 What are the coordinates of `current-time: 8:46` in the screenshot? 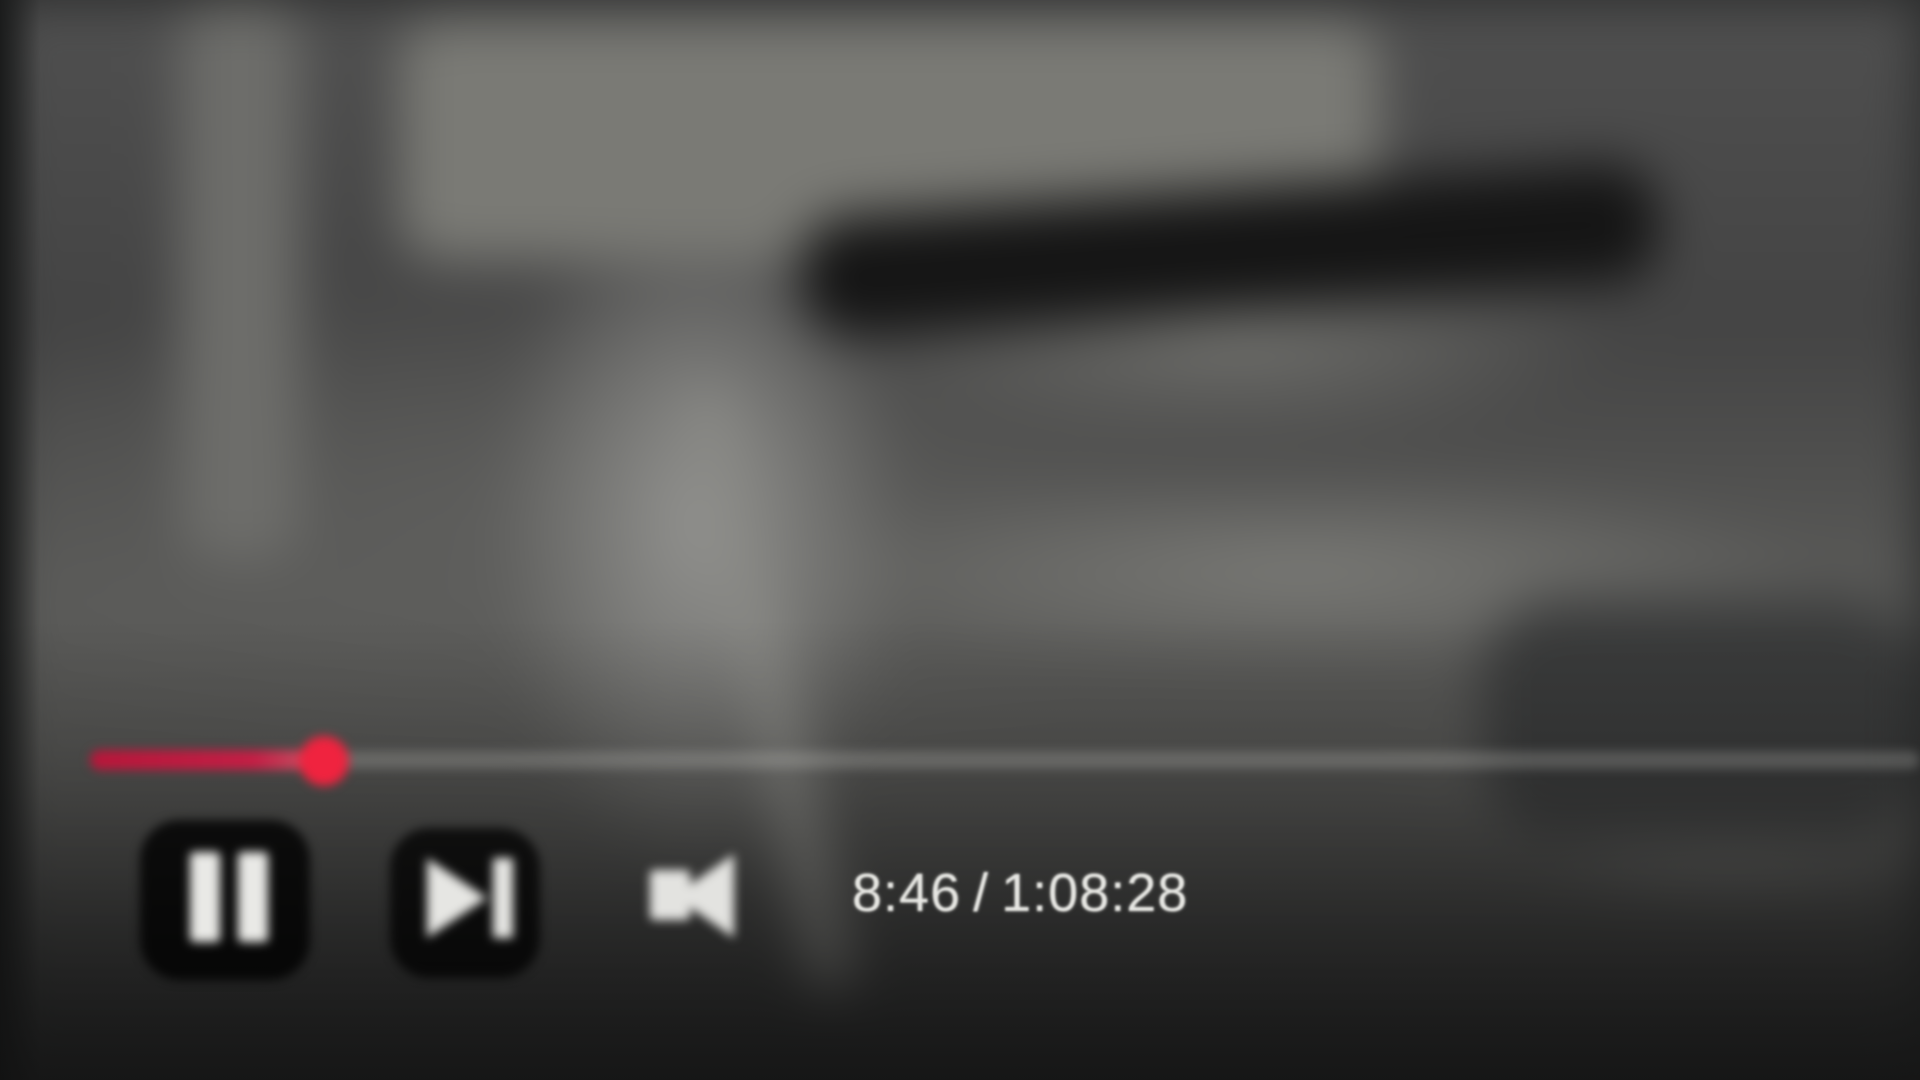 It's located at (907, 893).